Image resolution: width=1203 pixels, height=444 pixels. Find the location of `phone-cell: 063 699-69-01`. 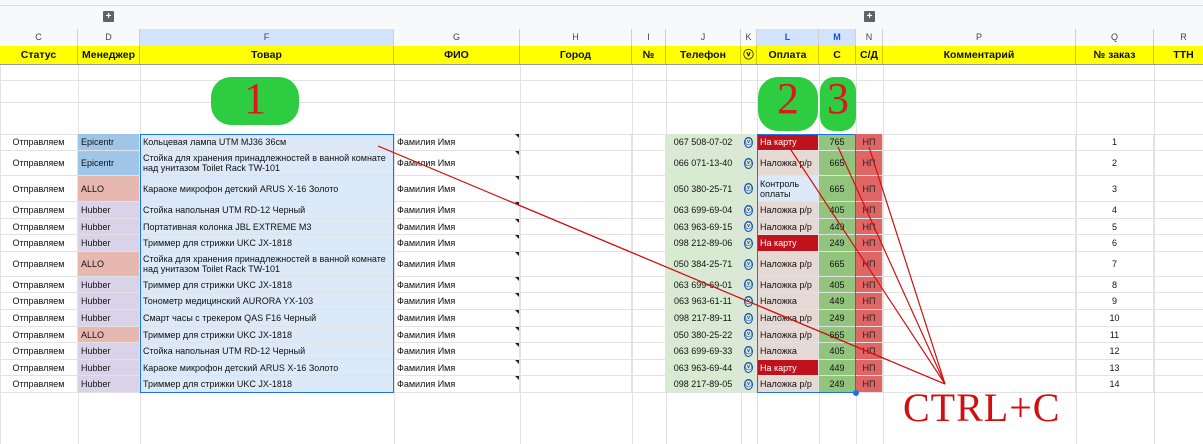

phone-cell: 063 699-69-01 is located at coordinates (703, 285).